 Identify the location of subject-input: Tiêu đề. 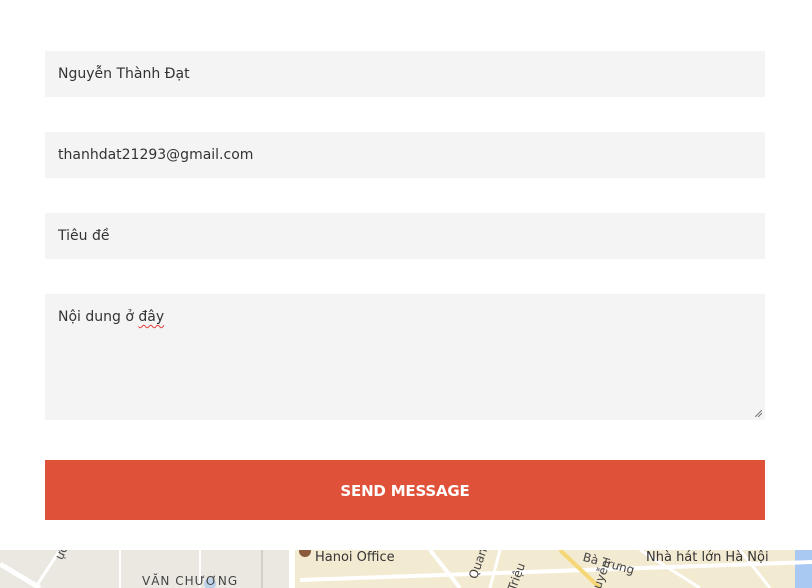
(405, 236).